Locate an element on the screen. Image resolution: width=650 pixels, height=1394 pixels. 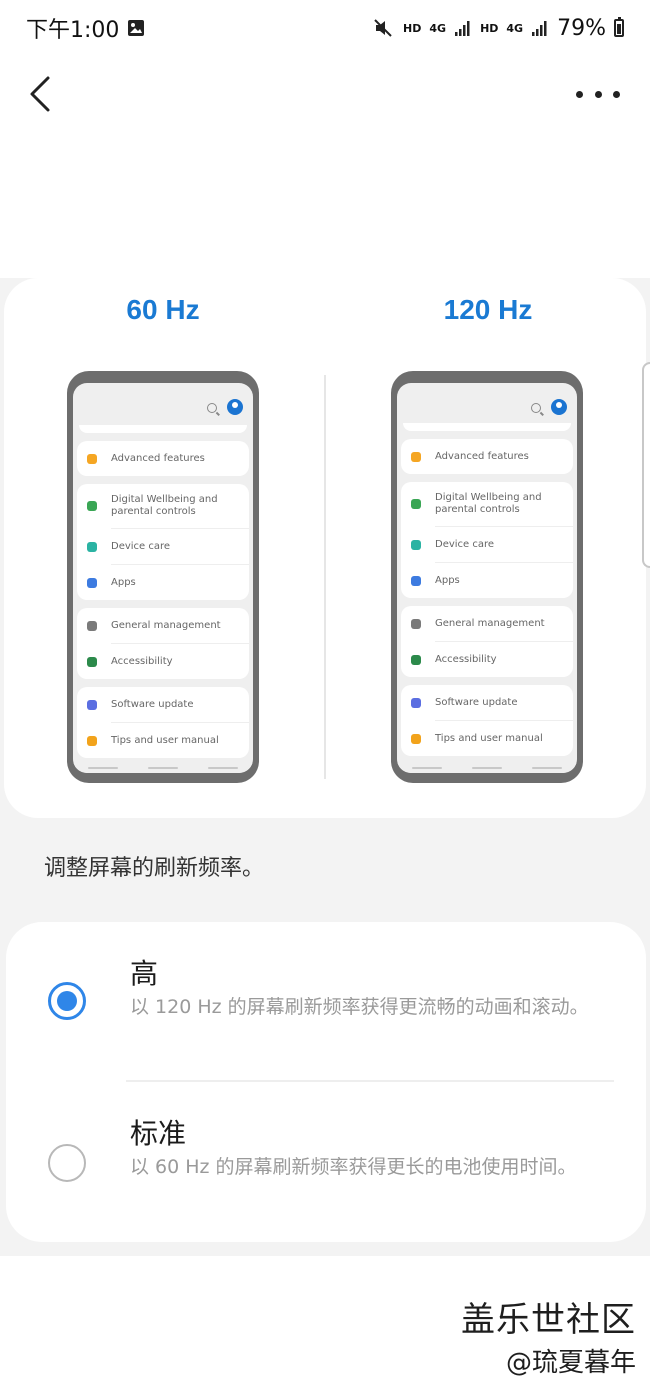
radio-high is located at coordinates (67, 1001).